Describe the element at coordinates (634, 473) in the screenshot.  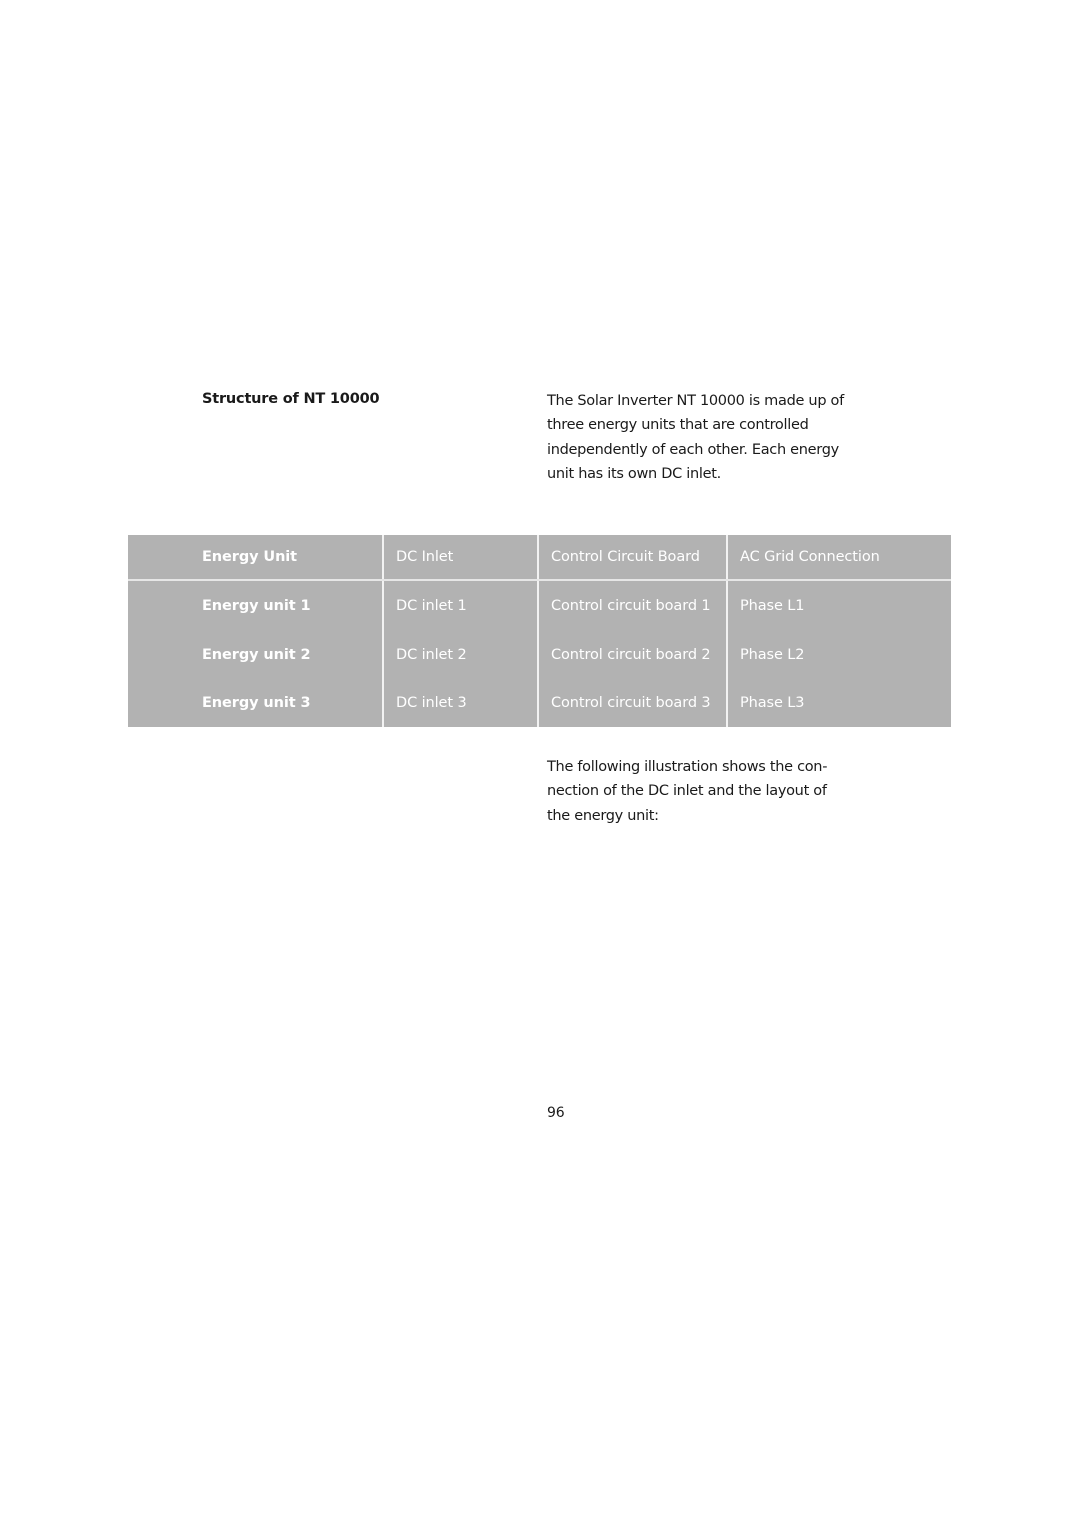
I see `intro-line: unit has its own DC inlet.` at that location.